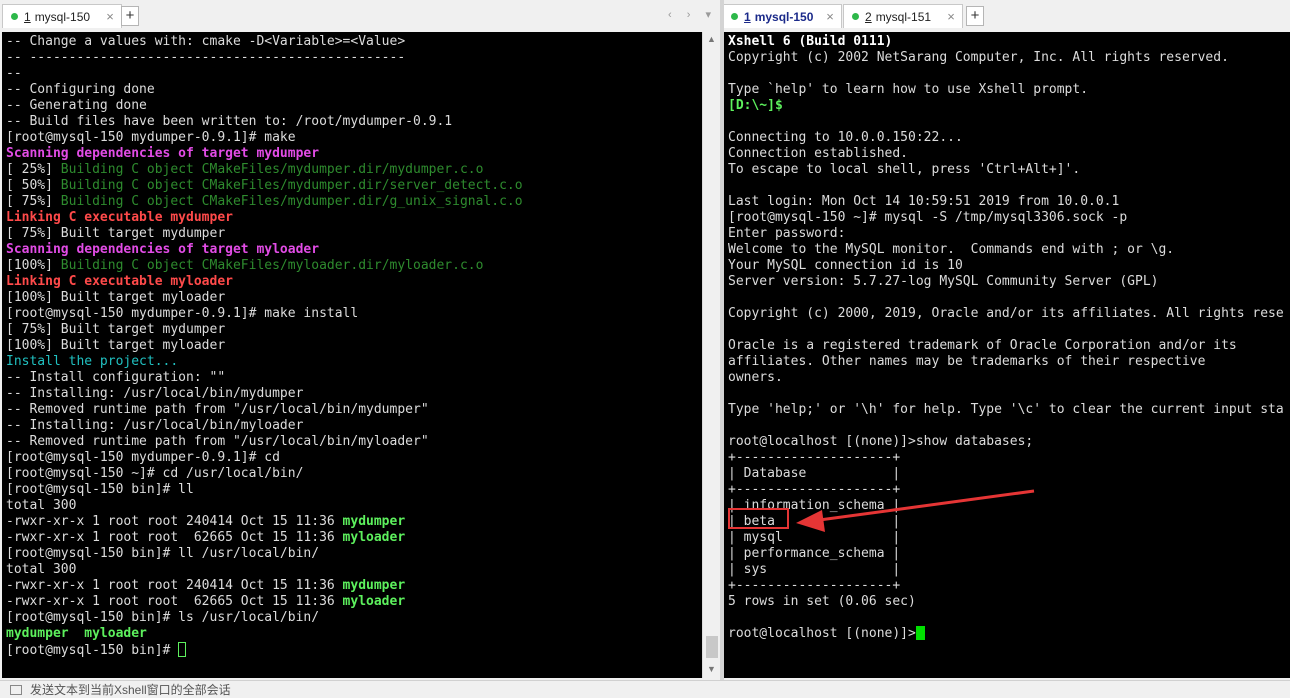 This screenshot has width=1290, height=698. I want to click on highlight-box-beta, so click(758, 518).